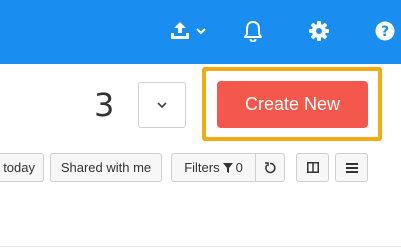 The width and height of the screenshot is (401, 250). Describe the element at coordinates (292, 104) in the screenshot. I see `create-new-button: Create New` at that location.